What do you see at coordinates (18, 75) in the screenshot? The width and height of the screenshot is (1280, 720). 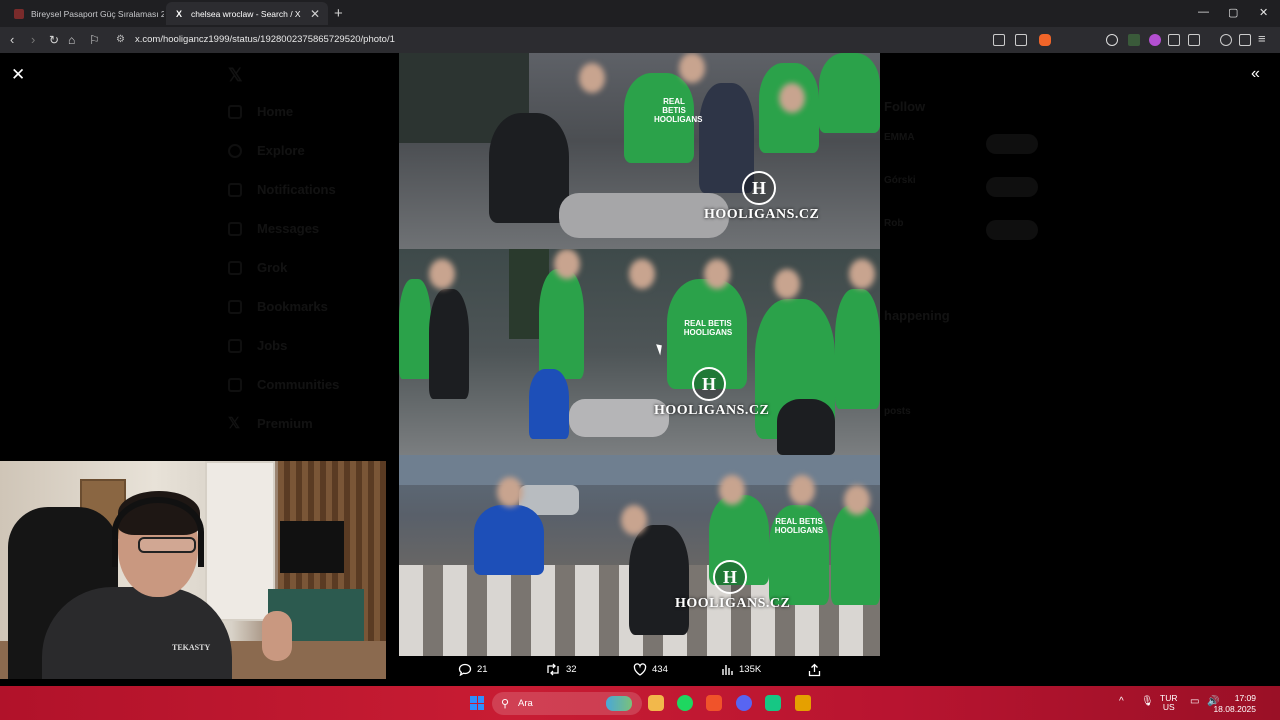 I see `close-lightbox-button: ✕` at bounding box center [18, 75].